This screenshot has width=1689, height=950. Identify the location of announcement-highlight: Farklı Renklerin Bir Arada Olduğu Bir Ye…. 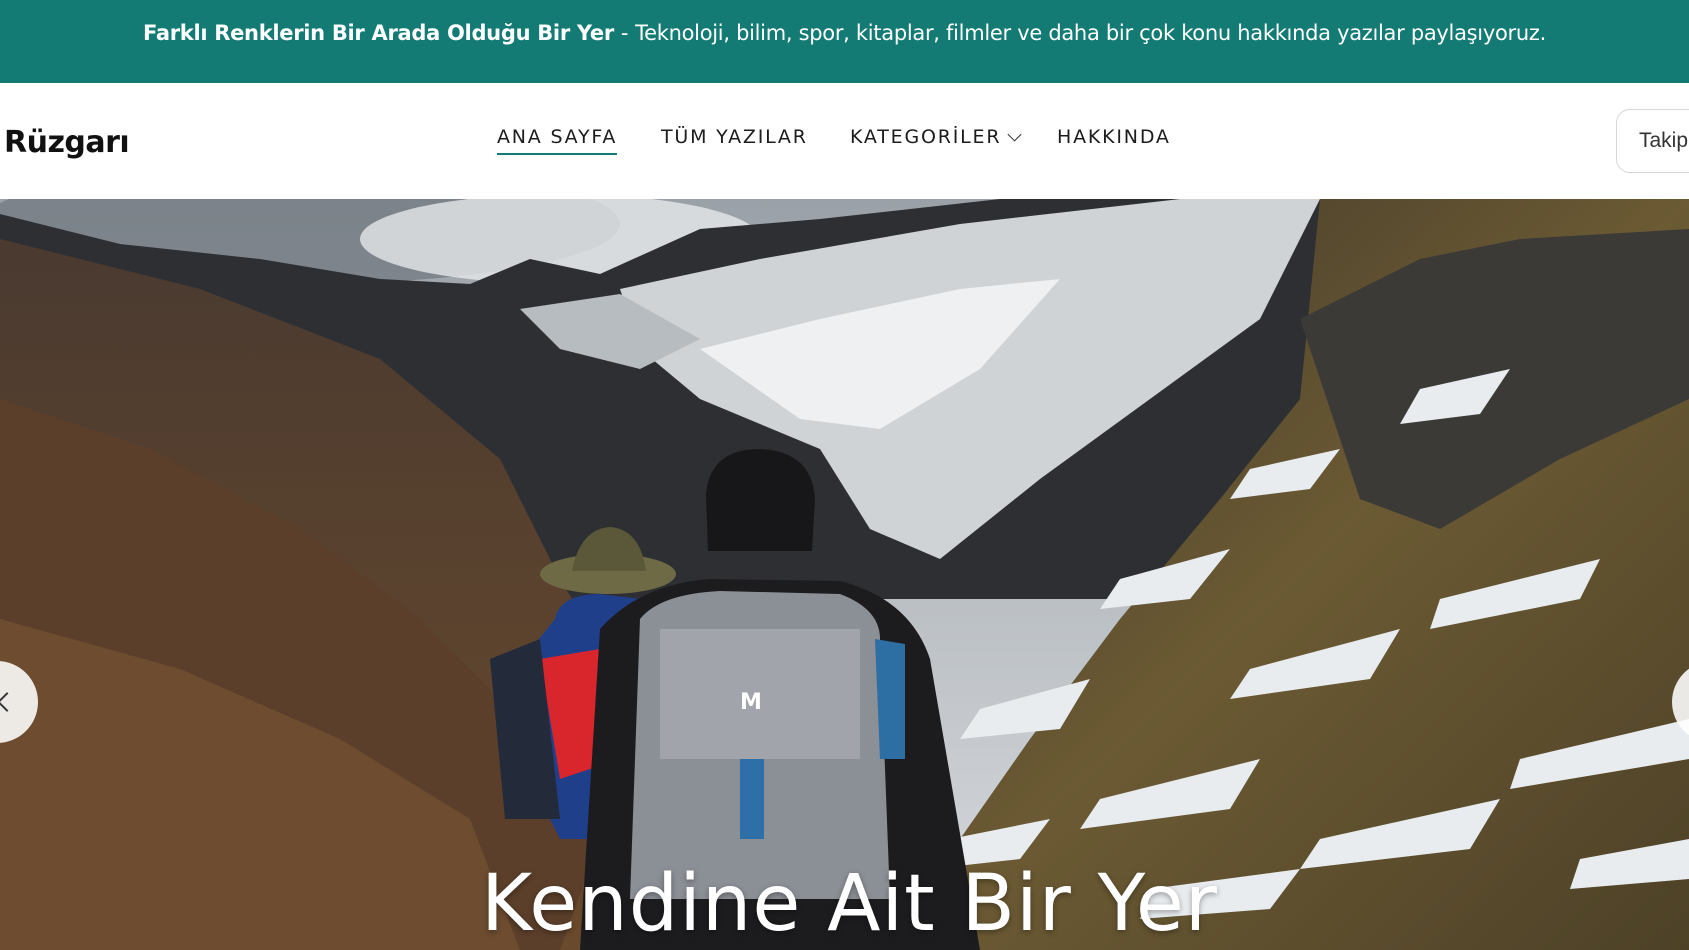
(378, 32).